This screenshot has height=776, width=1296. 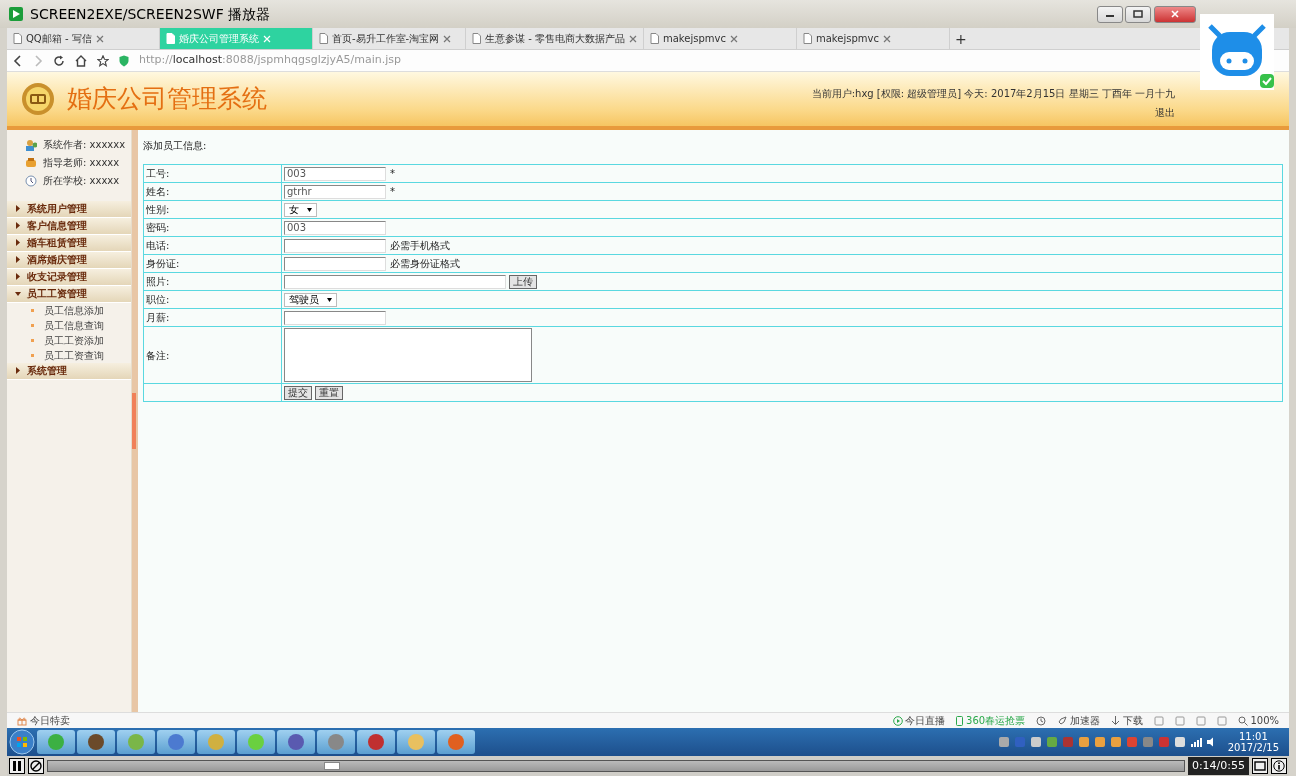 I want to click on status-link: 100%, so click(x=1264, y=720).